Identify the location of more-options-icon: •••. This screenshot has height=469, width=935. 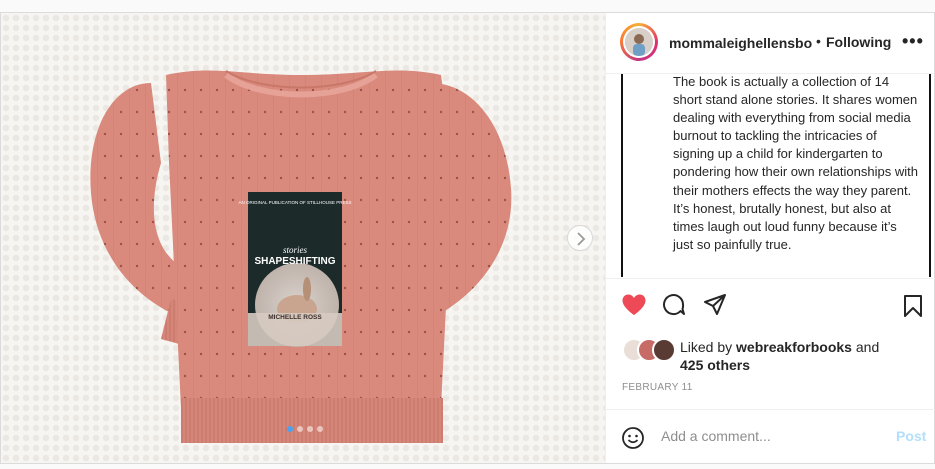
(913, 41).